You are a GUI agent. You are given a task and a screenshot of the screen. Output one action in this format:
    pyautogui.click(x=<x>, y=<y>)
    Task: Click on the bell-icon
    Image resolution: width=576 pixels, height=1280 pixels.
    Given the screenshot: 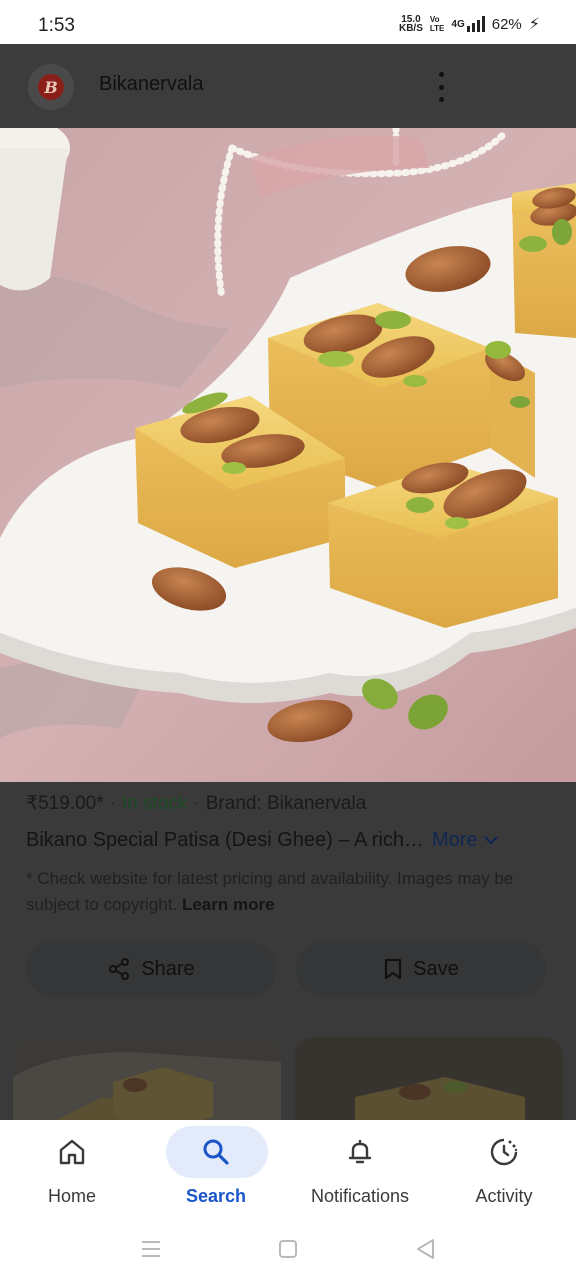 What is the action you would take?
    pyautogui.click(x=360, y=1152)
    